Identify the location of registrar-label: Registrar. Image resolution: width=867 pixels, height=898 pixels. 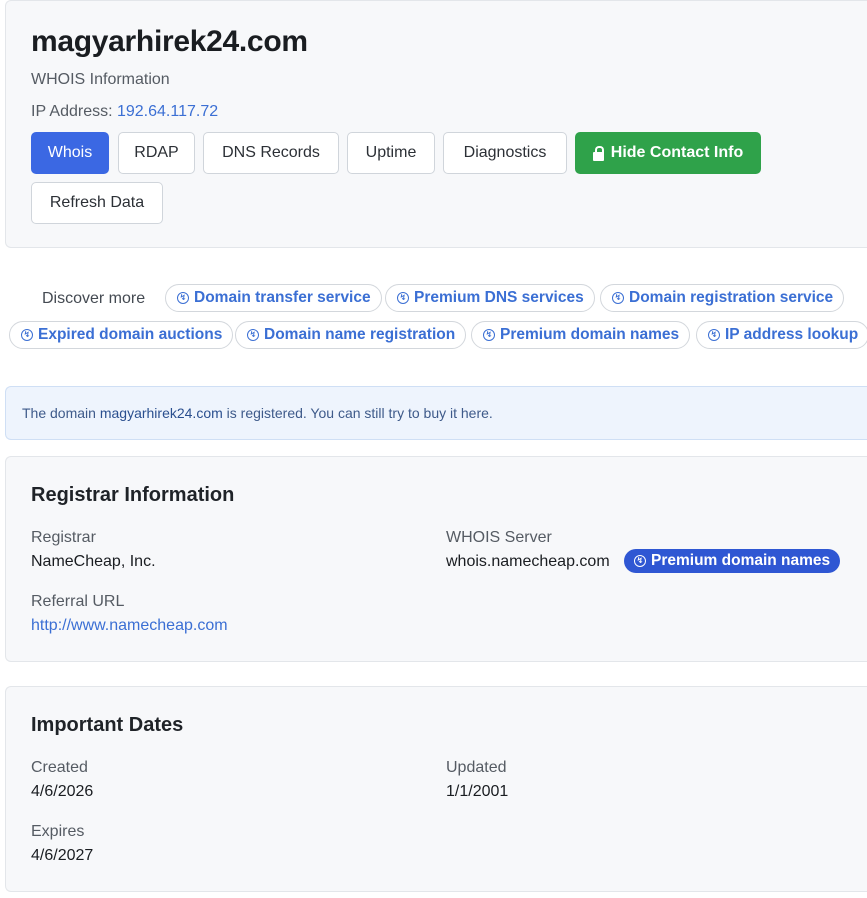
(63, 537).